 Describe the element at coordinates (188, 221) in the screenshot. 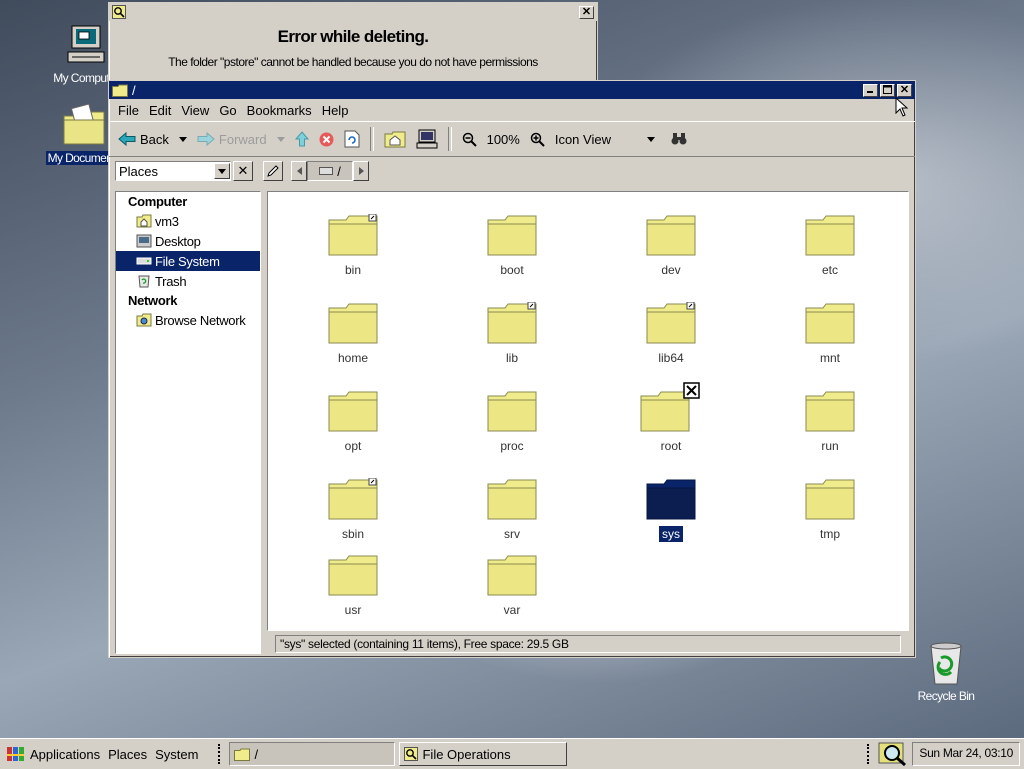

I see `sidebar-item-vm3: vm3` at that location.